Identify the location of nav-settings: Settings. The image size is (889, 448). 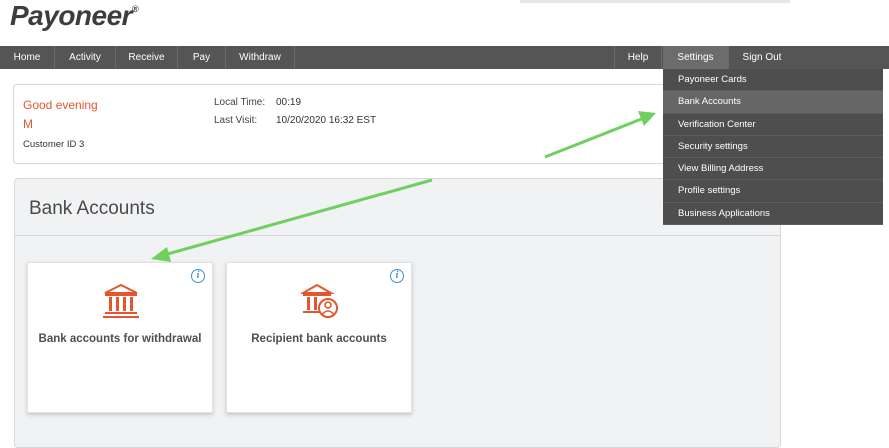
(696, 57).